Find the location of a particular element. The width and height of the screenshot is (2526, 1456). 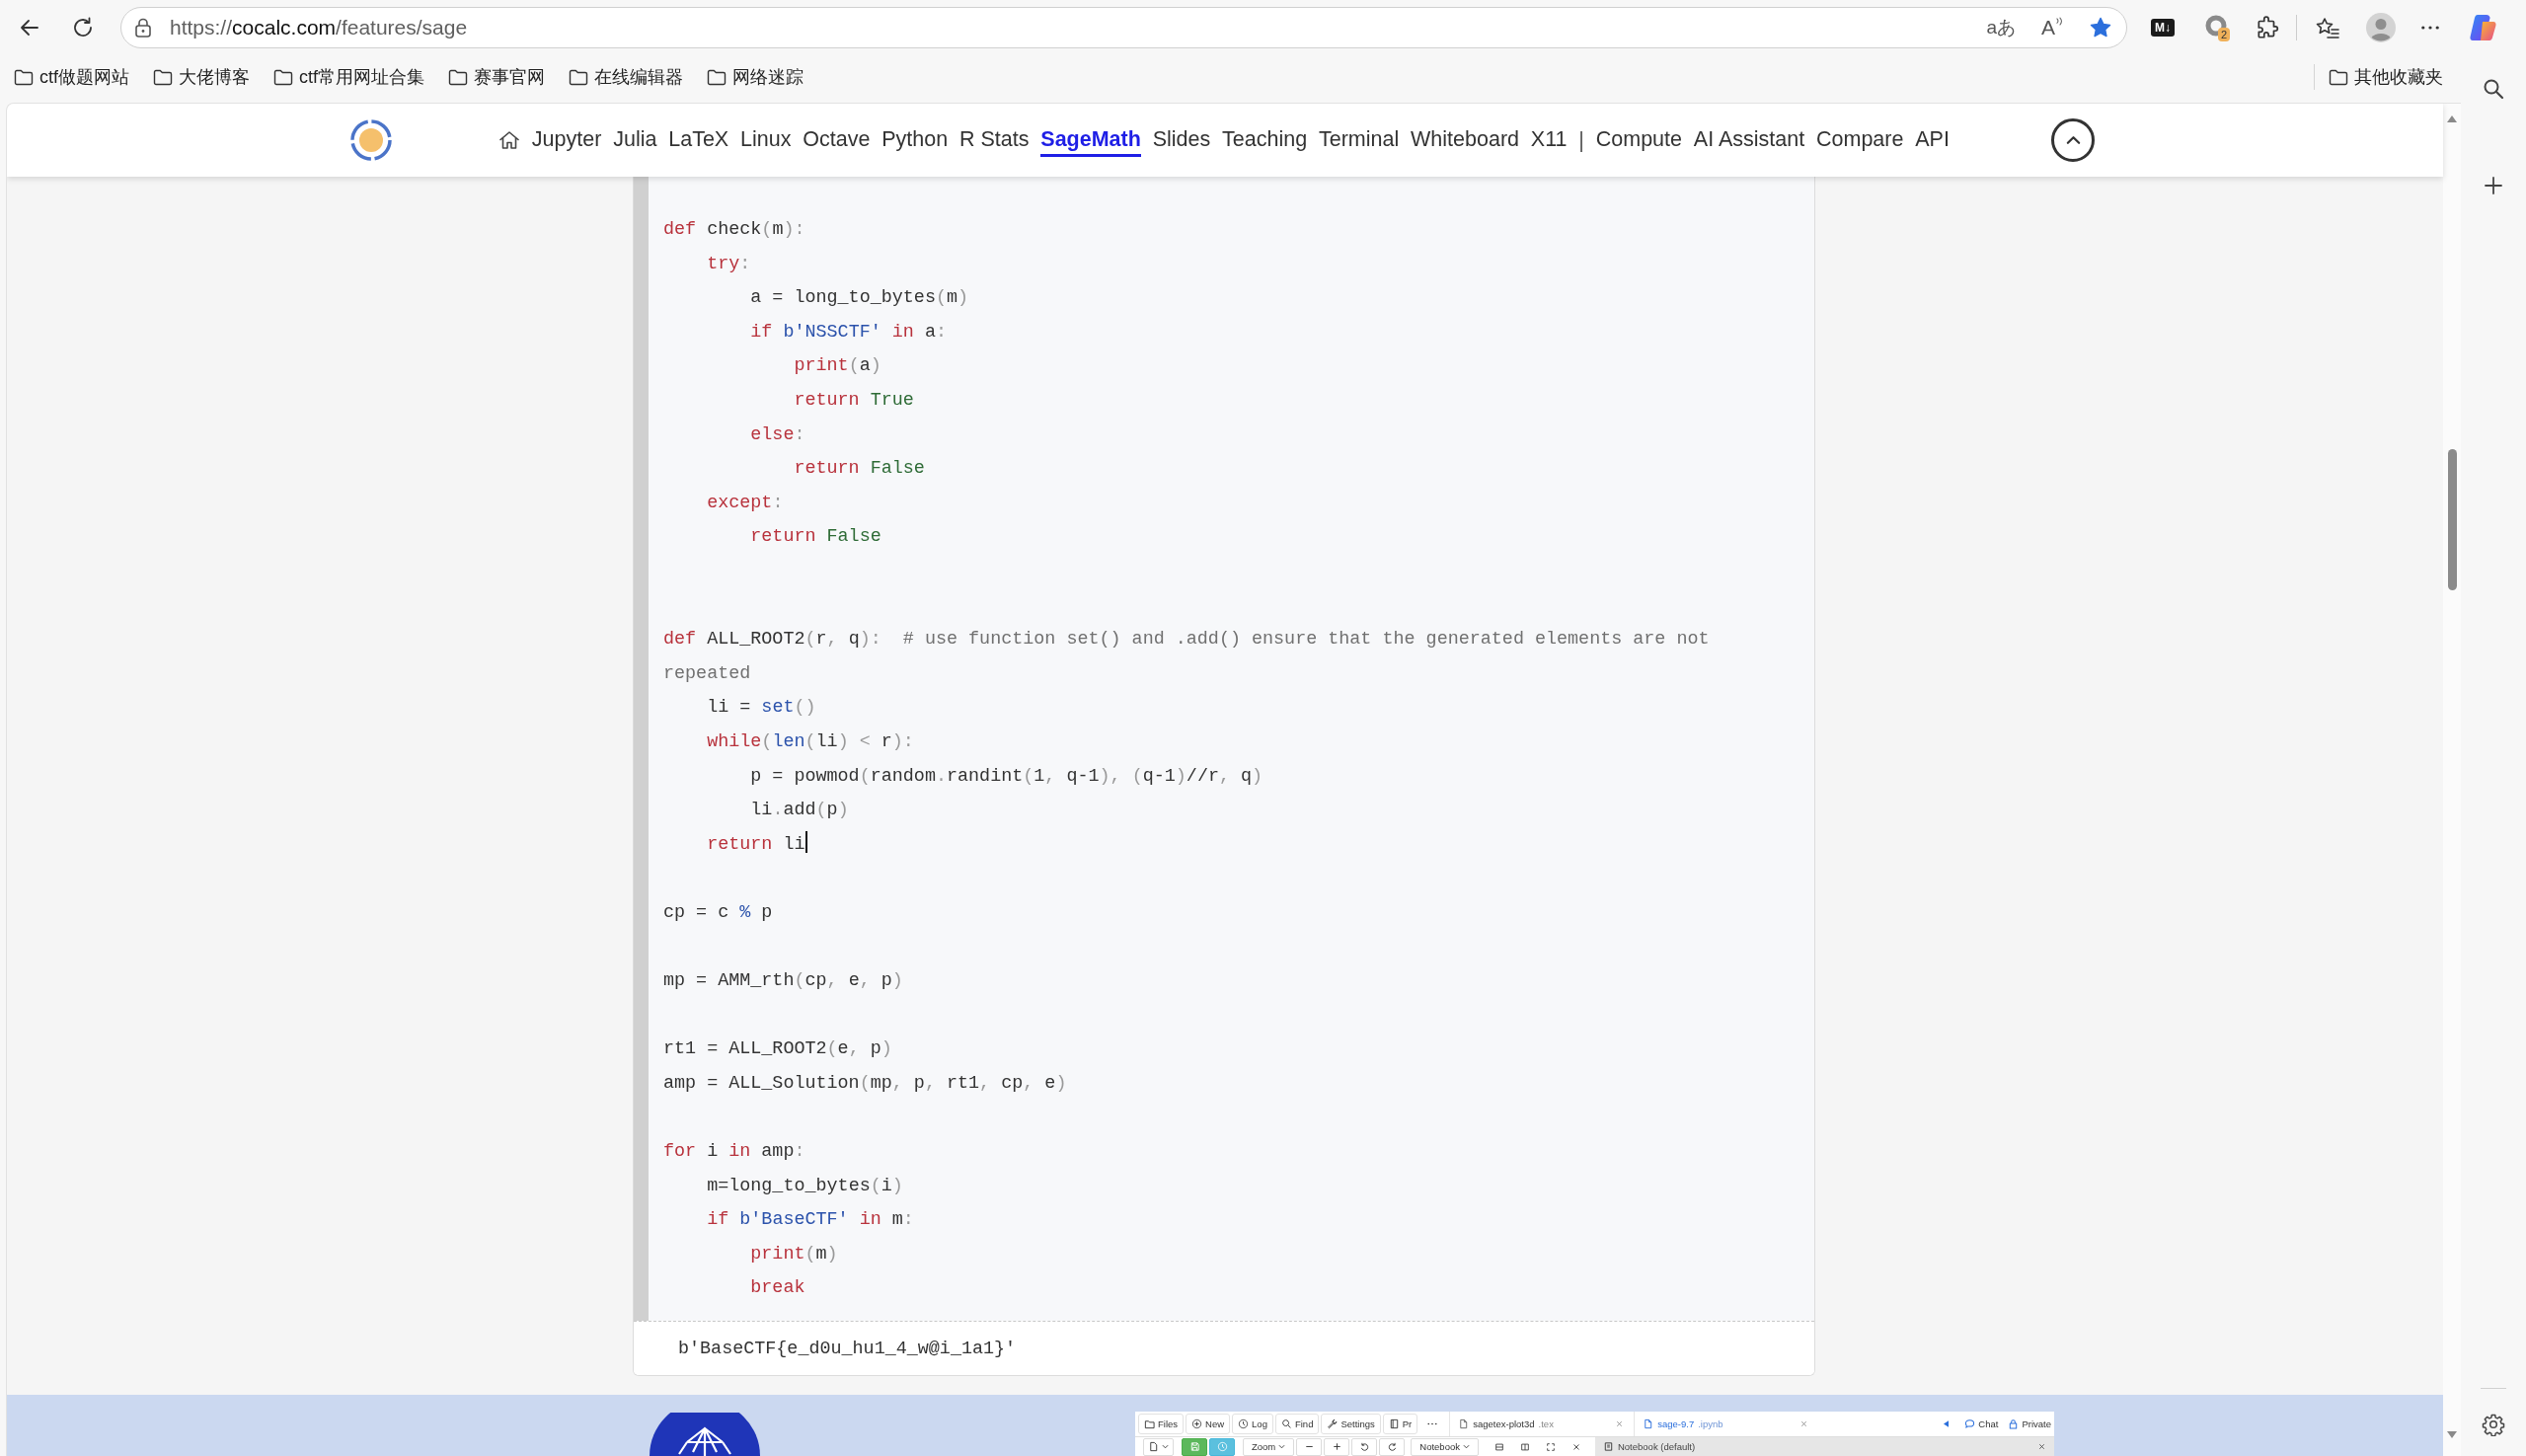

nav-link: API is located at coordinates (1932, 140).